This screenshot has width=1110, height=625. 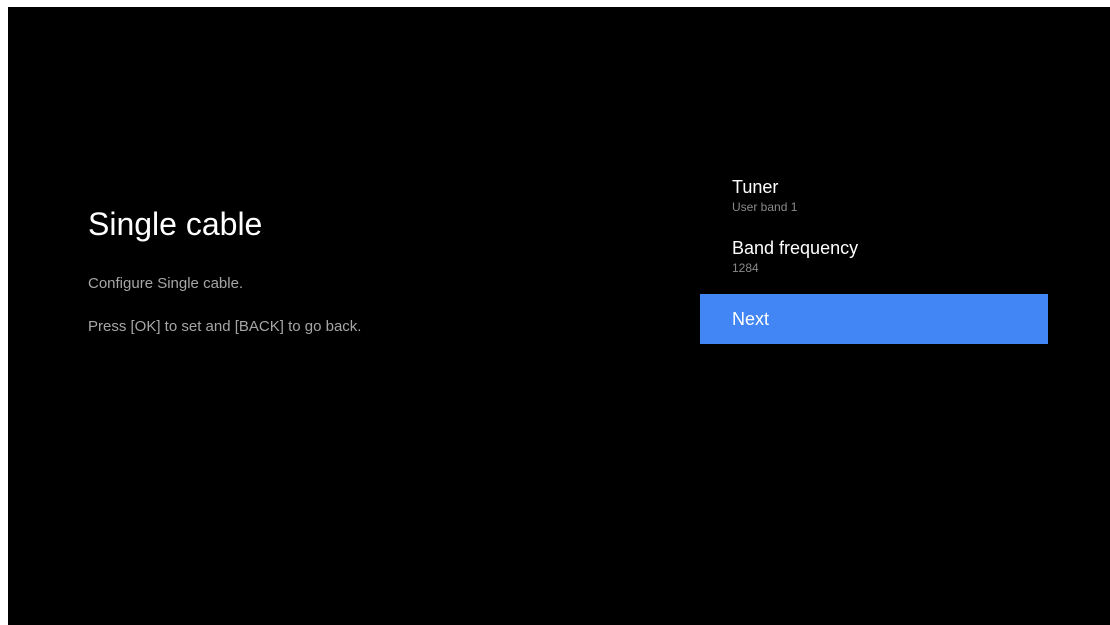 I want to click on menu-item-label: Next, so click(x=751, y=319).